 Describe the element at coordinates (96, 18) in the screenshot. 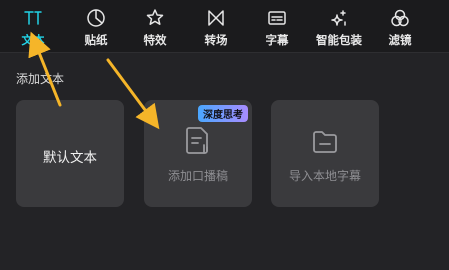

I see `sticker-icon` at that location.